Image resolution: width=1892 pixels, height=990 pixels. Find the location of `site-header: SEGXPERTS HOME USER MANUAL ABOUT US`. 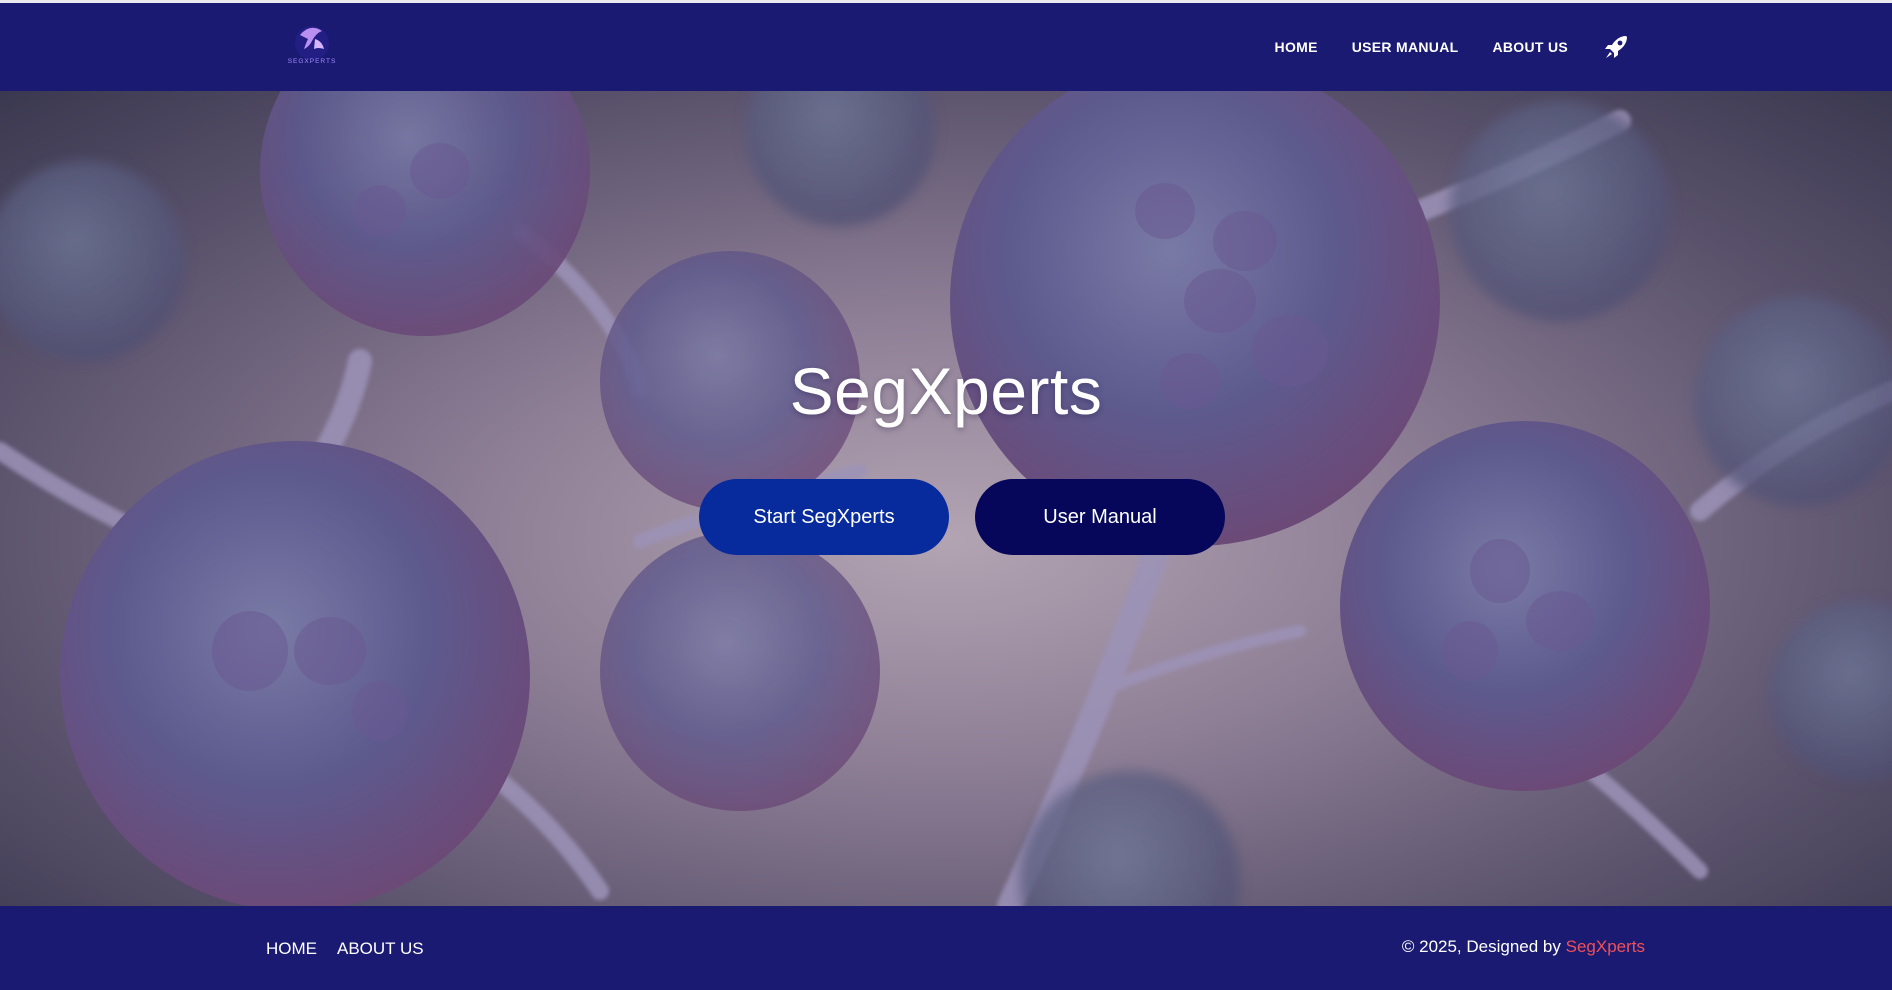

site-header: SEGXPERTS HOME USER MANUAL ABOUT US is located at coordinates (946, 47).